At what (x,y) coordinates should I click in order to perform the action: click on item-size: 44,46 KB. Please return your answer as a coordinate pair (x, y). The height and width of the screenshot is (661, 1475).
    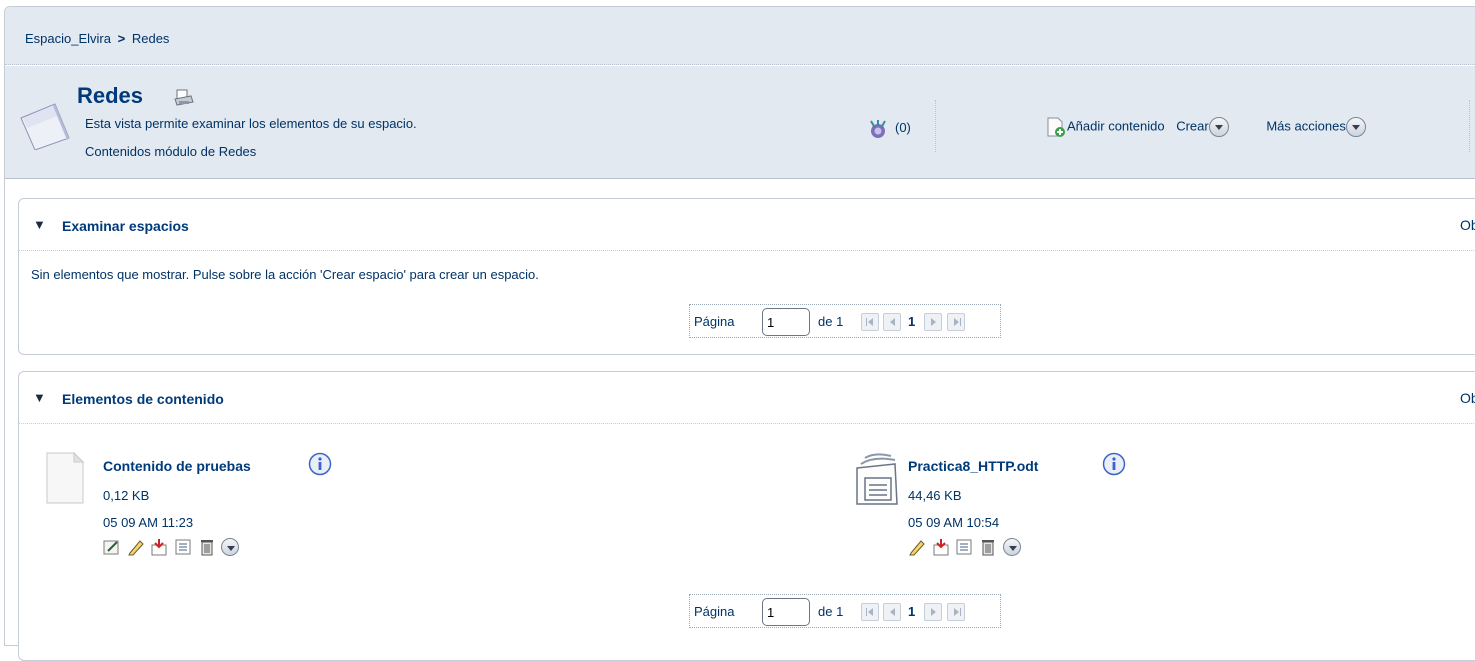
    Looking at the image, I should click on (935, 495).